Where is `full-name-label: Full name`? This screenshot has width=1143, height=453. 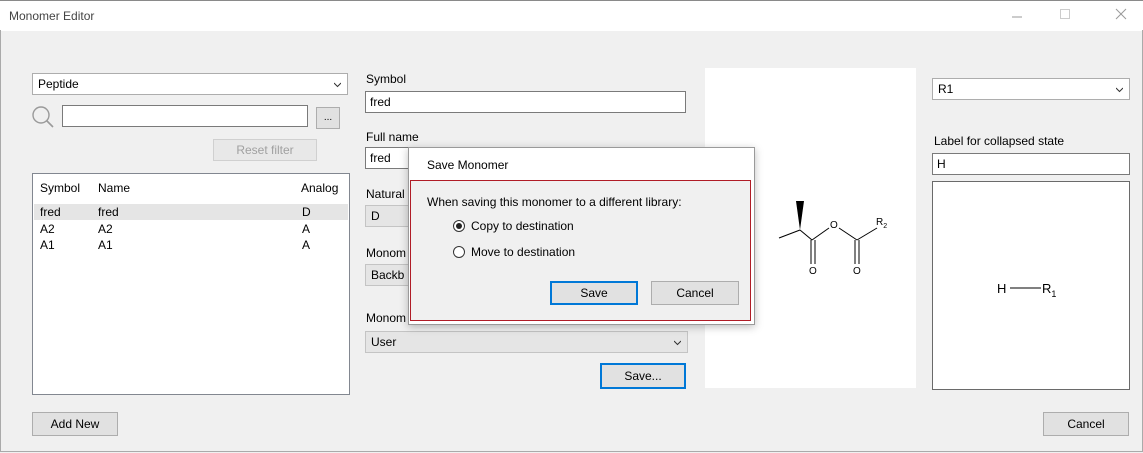 full-name-label: Full name is located at coordinates (392, 137).